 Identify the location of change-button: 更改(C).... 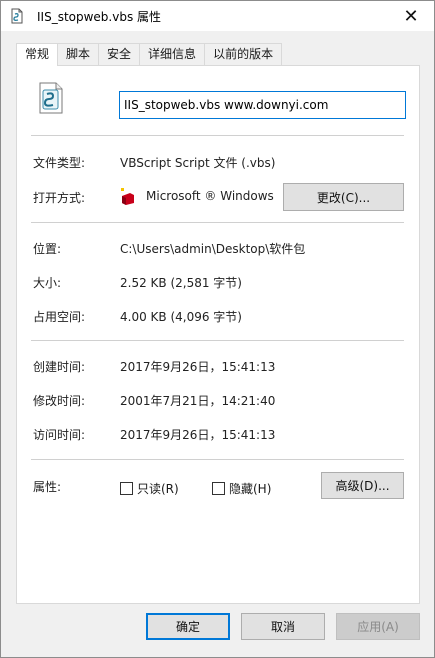
(343, 197).